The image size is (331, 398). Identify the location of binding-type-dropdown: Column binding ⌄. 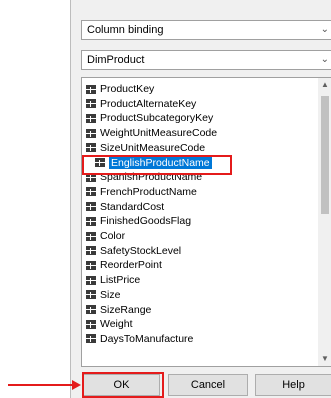
(206, 30).